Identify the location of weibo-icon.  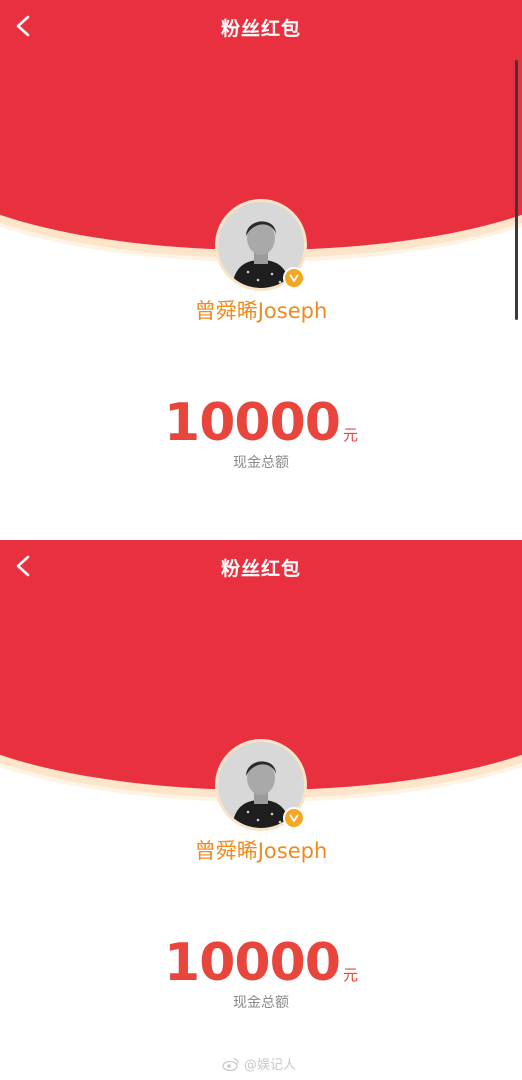
(230, 1064).